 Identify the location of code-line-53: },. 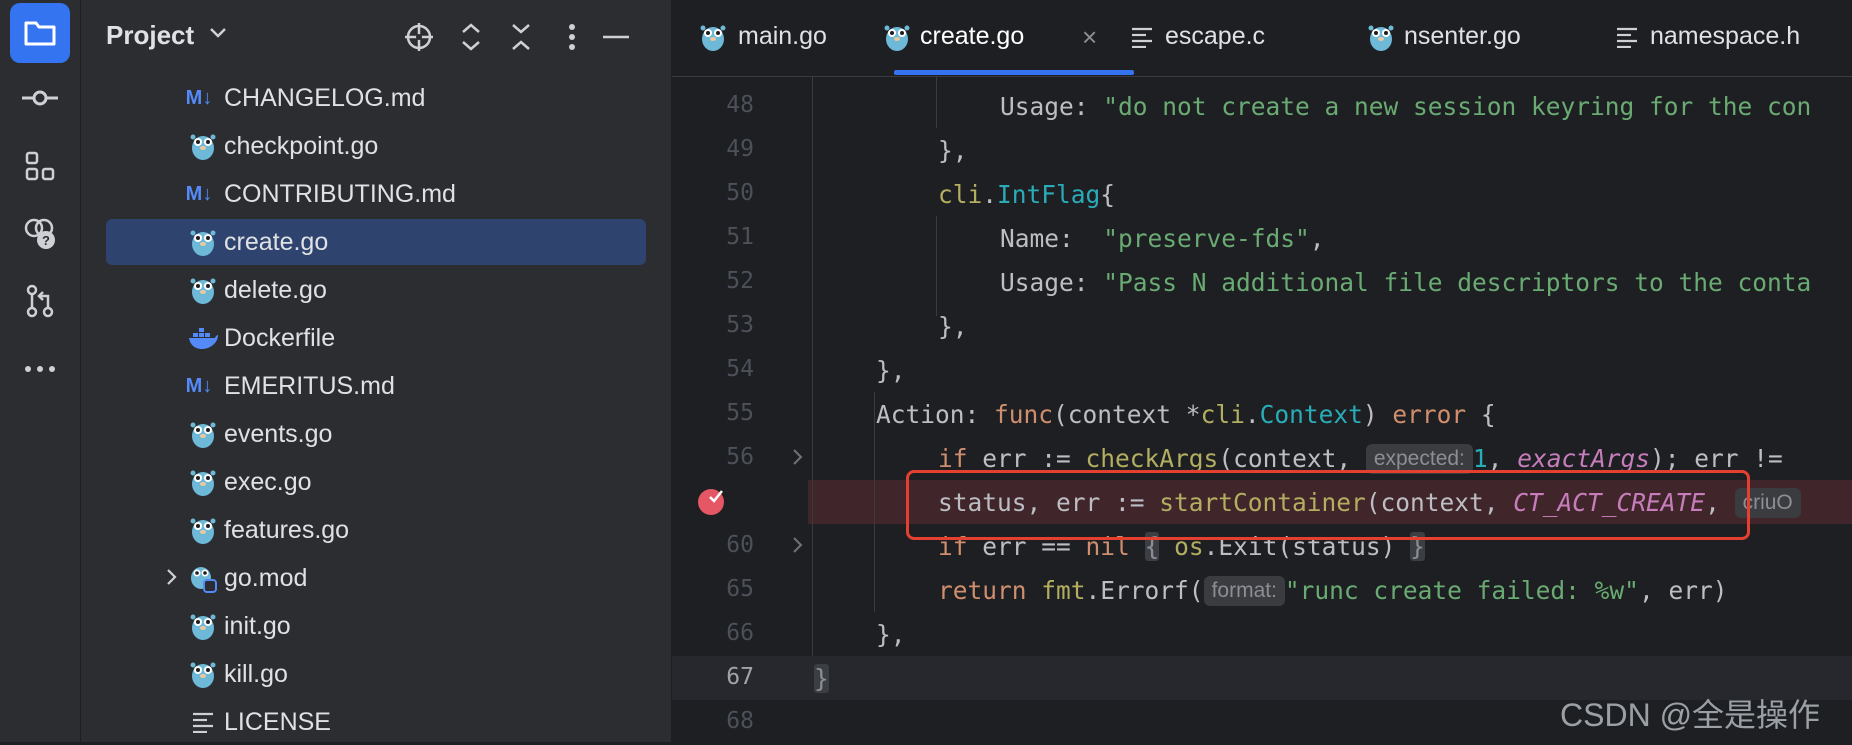
(1262, 326).